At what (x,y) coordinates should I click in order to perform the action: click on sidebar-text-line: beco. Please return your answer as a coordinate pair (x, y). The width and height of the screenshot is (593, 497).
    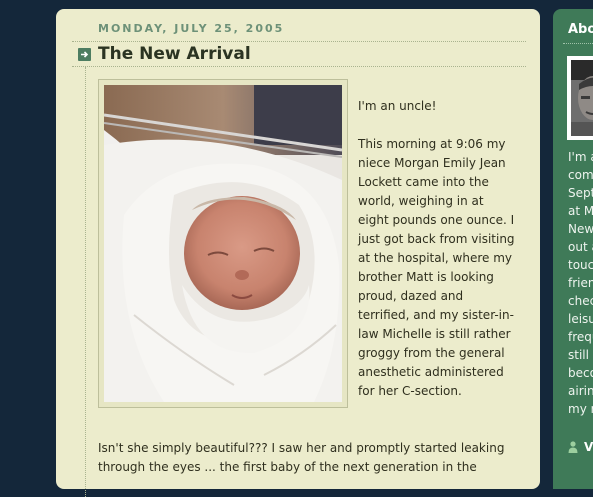
    Looking at the image, I should click on (580, 373).